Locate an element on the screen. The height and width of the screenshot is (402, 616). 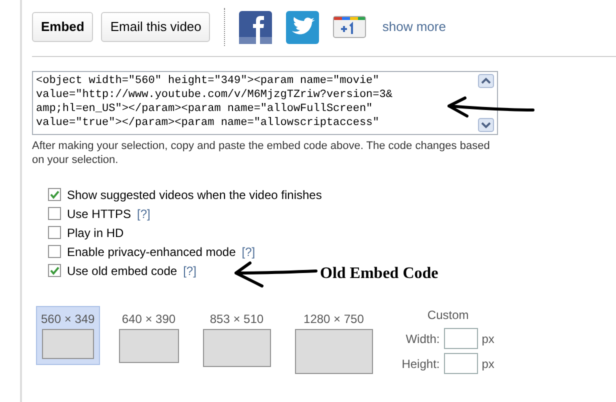
option-label: Use old embed code is located at coordinates (122, 271).